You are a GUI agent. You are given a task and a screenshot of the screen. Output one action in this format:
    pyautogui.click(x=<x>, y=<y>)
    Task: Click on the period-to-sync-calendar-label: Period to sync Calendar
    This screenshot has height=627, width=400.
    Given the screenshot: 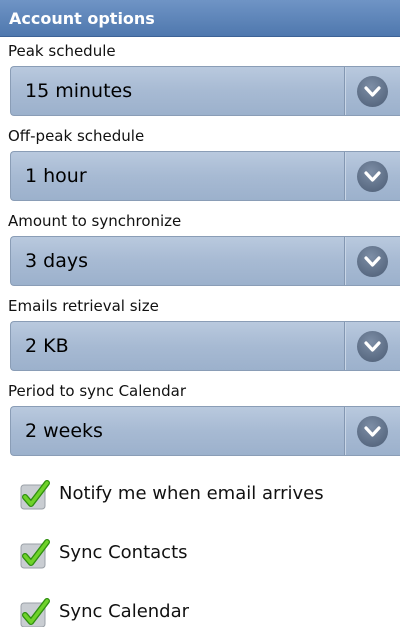 What is the action you would take?
    pyautogui.click(x=97, y=391)
    